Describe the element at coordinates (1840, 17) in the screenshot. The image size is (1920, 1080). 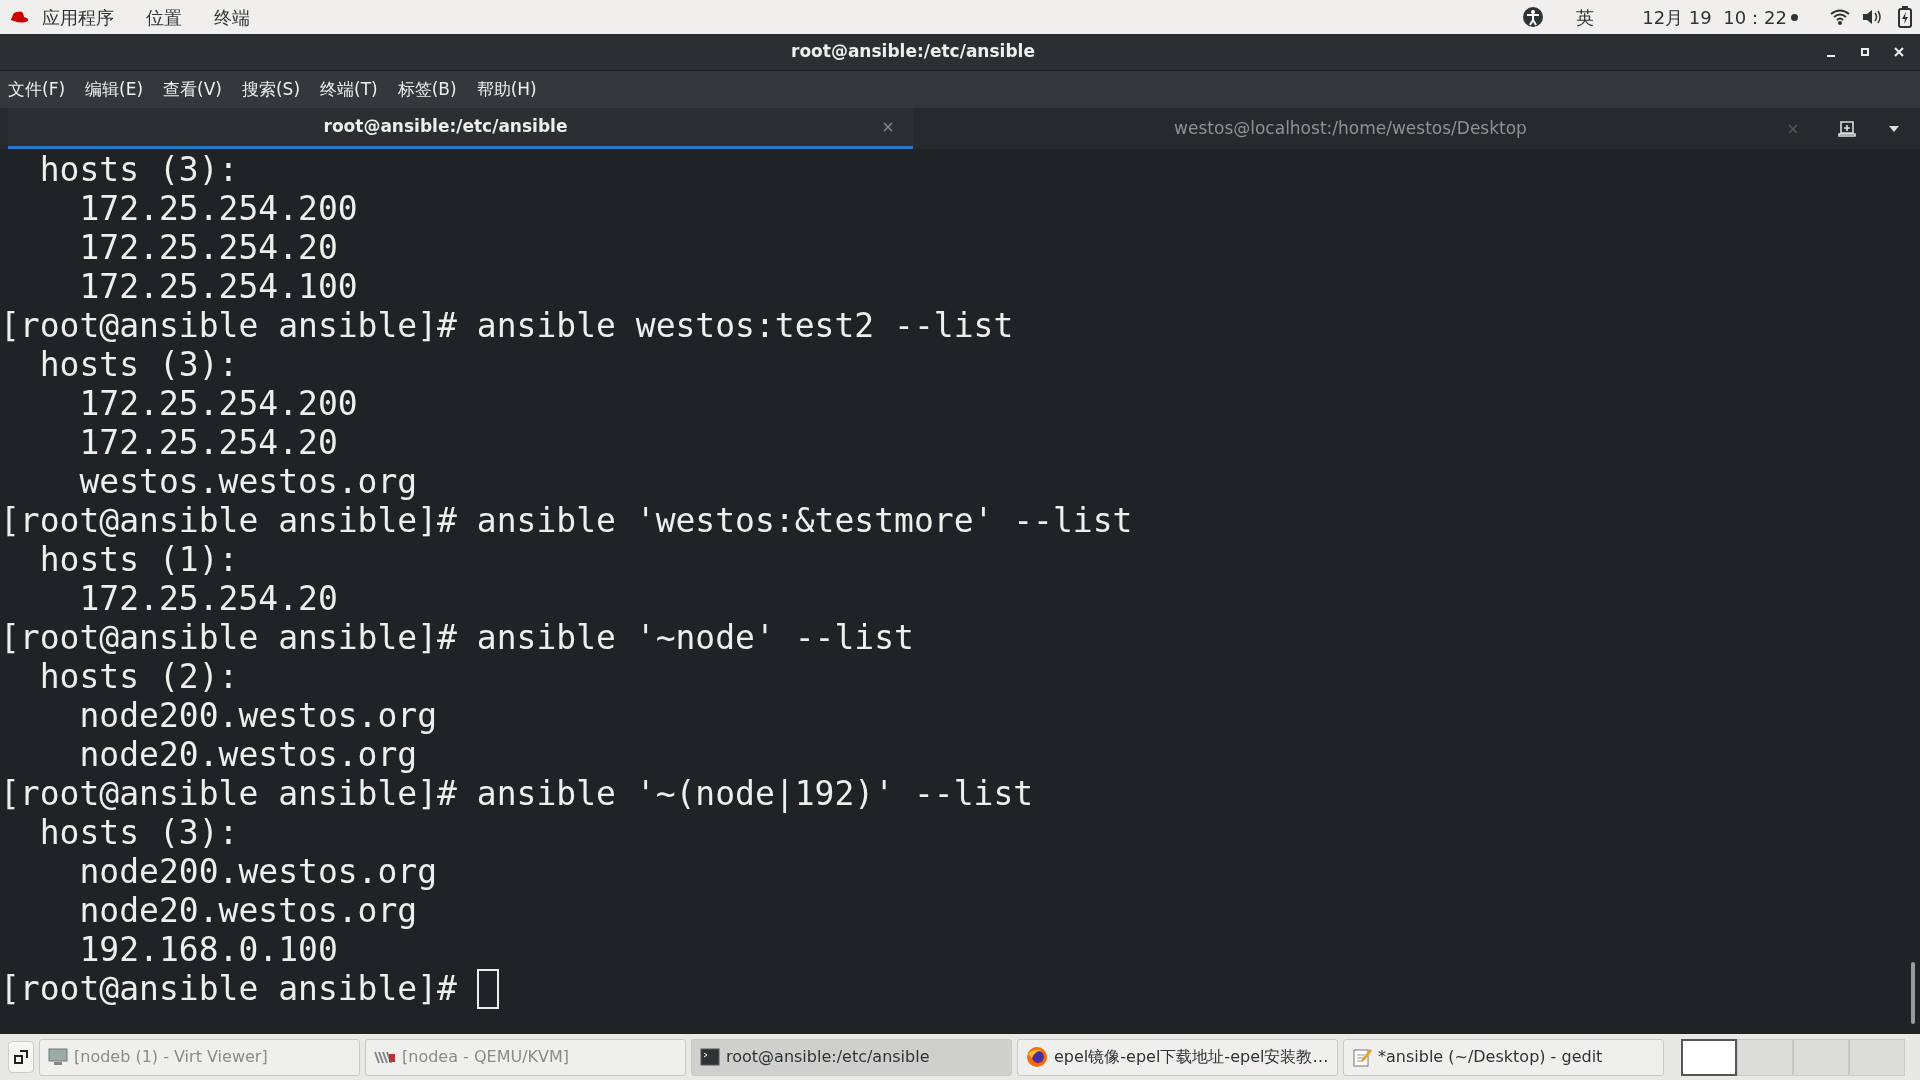
I see `wifi-icon` at that location.